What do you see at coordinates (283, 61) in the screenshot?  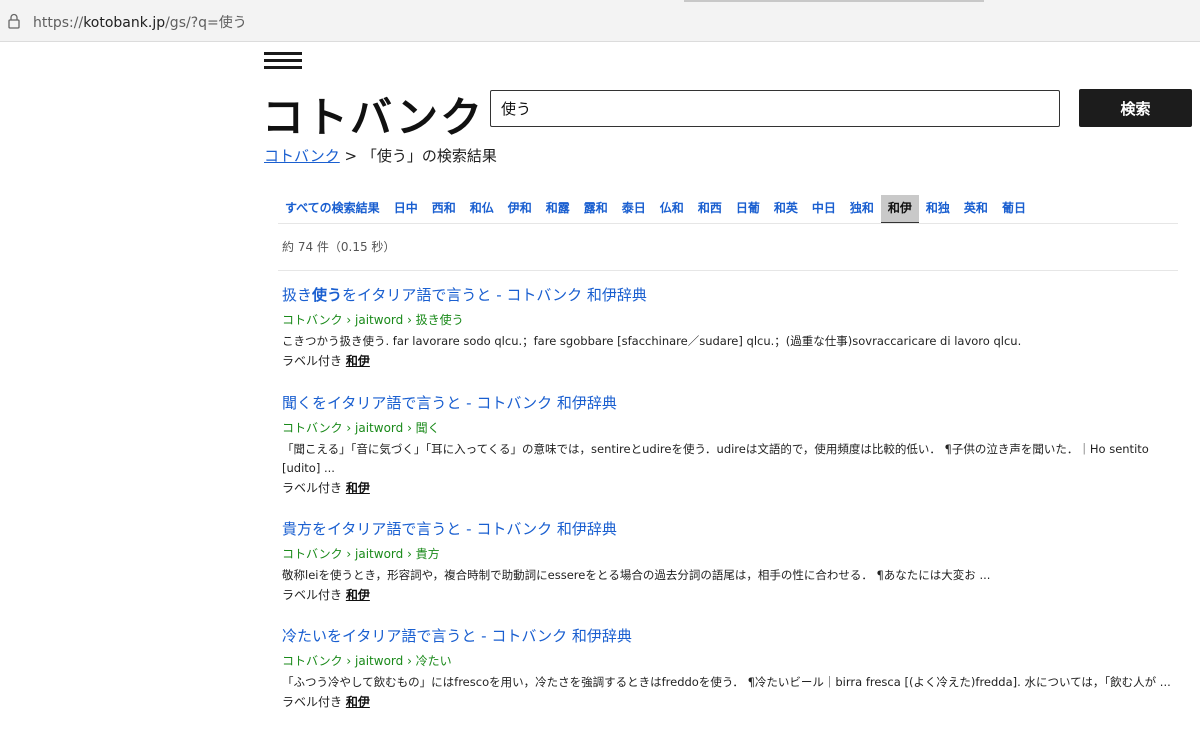 I see `menu-icon` at bounding box center [283, 61].